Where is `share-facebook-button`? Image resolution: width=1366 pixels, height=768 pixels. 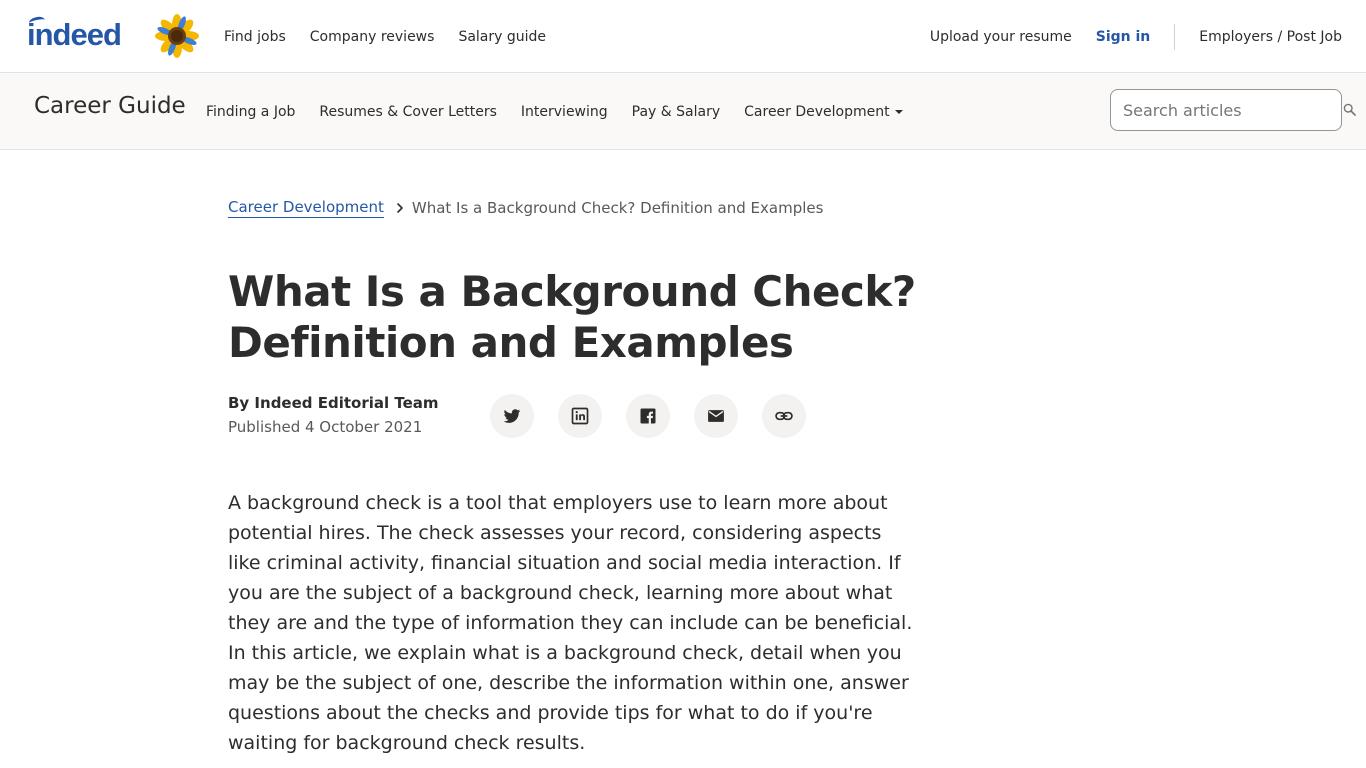 share-facebook-button is located at coordinates (648, 416).